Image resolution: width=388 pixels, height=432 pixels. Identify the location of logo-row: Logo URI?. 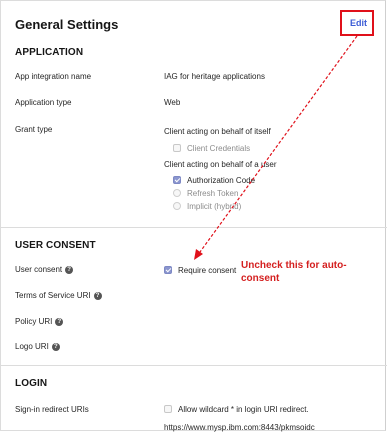
(37, 346).